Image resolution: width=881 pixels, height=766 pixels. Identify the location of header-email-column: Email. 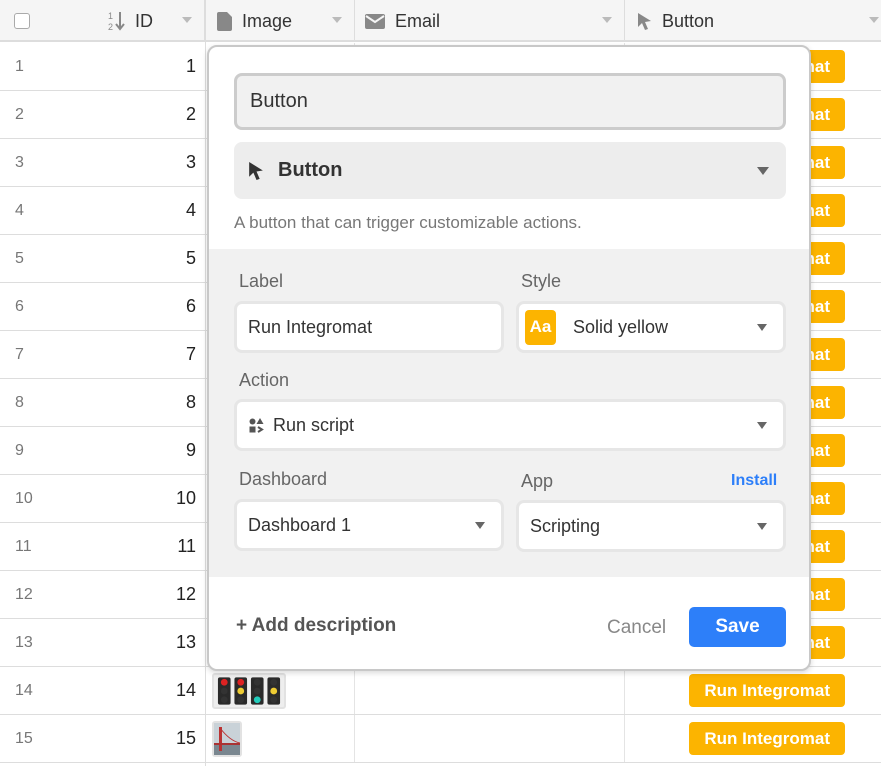
(490, 21).